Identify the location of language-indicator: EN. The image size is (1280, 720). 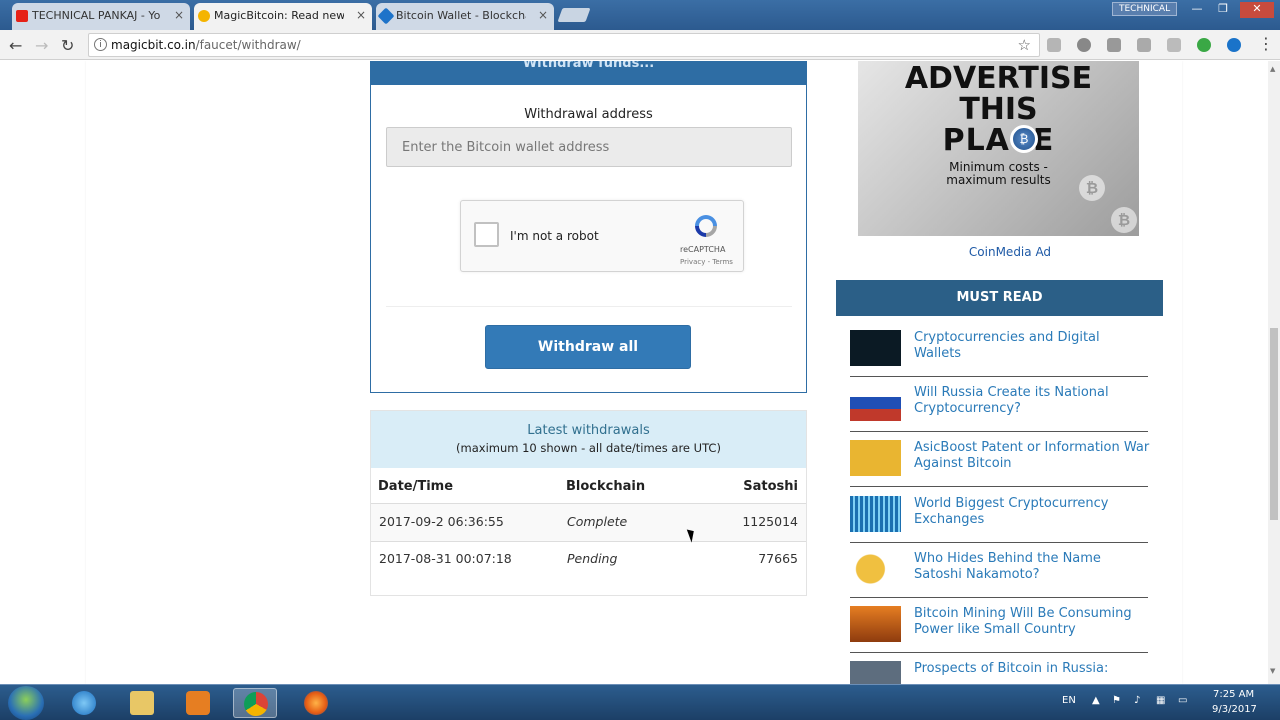
(1069, 700).